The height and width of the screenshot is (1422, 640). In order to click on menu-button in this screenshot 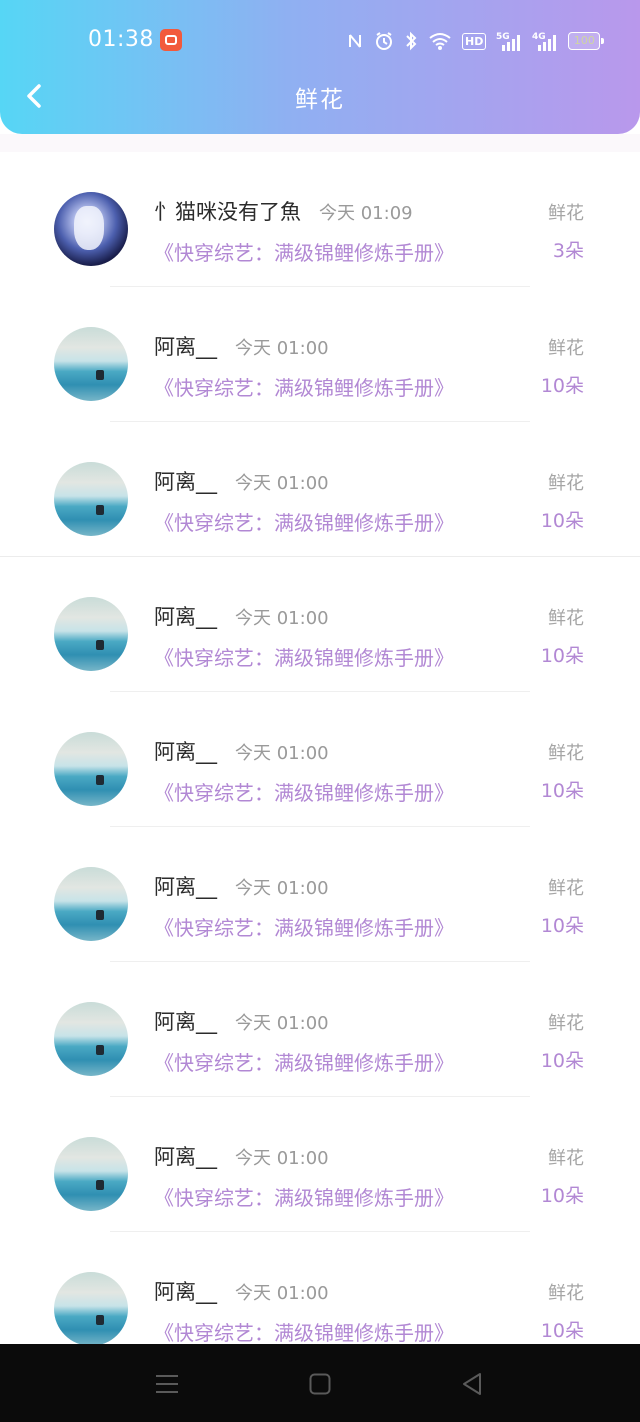, I will do `click(167, 1384)`.